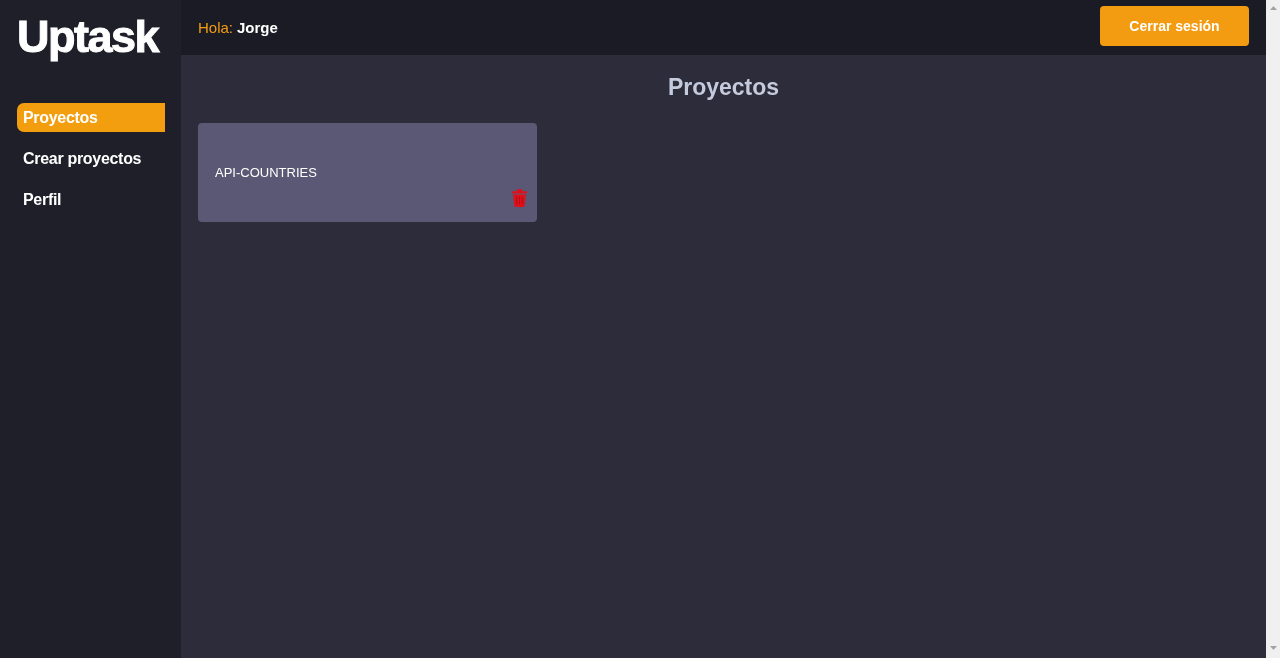 Image resolution: width=1280 pixels, height=658 pixels. Describe the element at coordinates (723, 87) in the screenshot. I see `page-title: Proyectos` at that location.